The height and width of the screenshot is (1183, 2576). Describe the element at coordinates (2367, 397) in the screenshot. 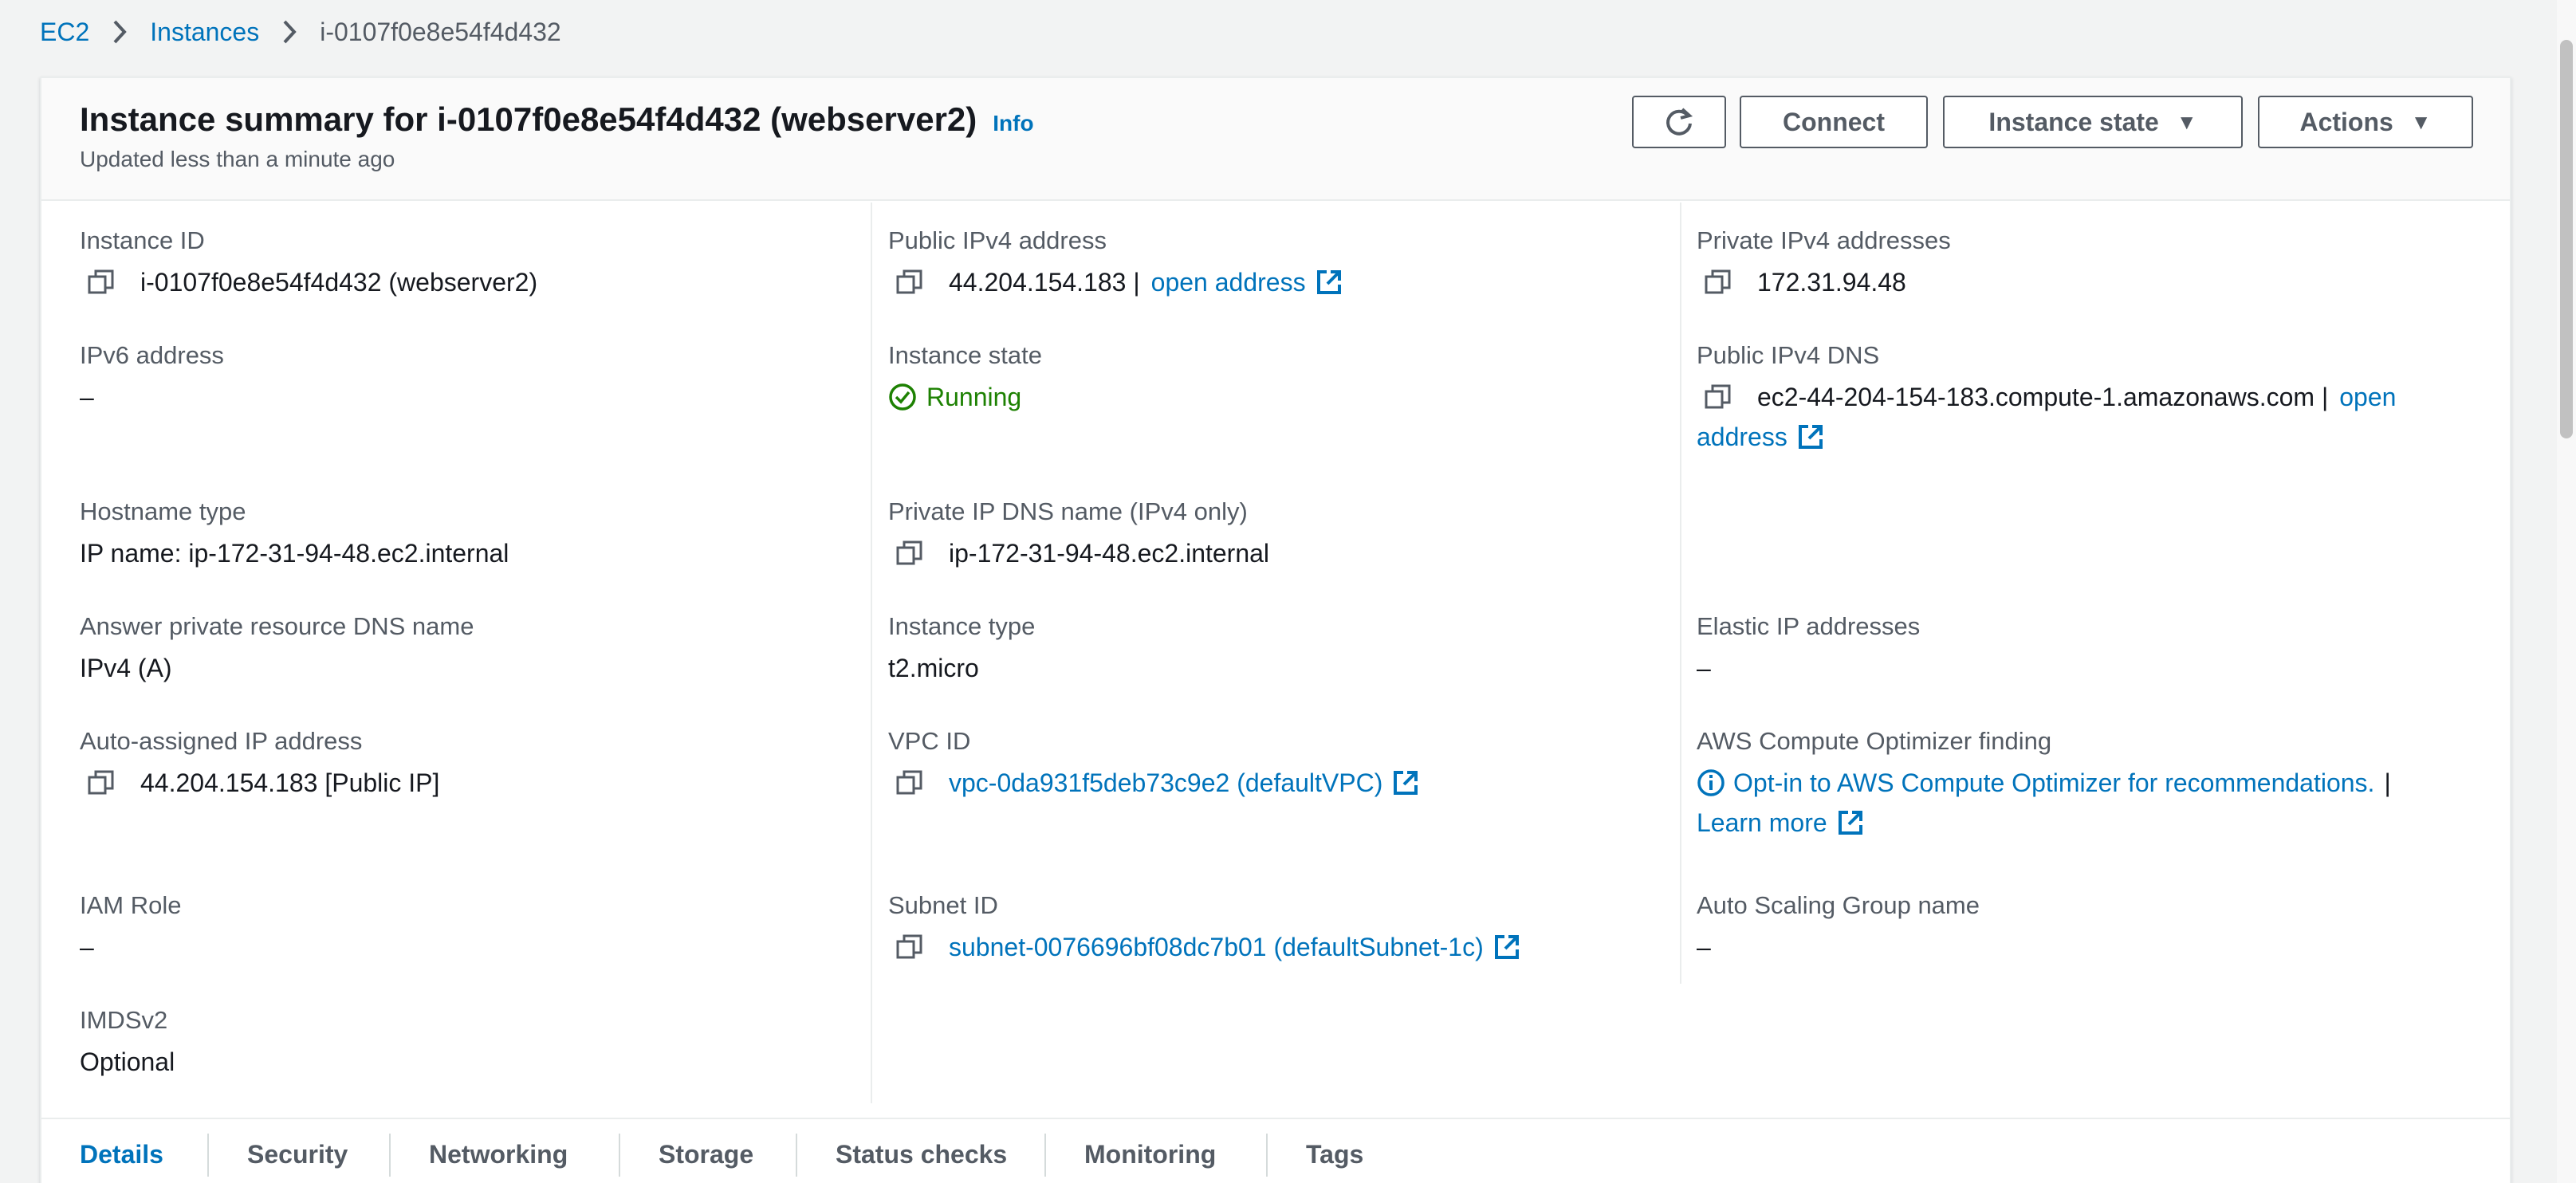

I see `open-address-link: open` at that location.